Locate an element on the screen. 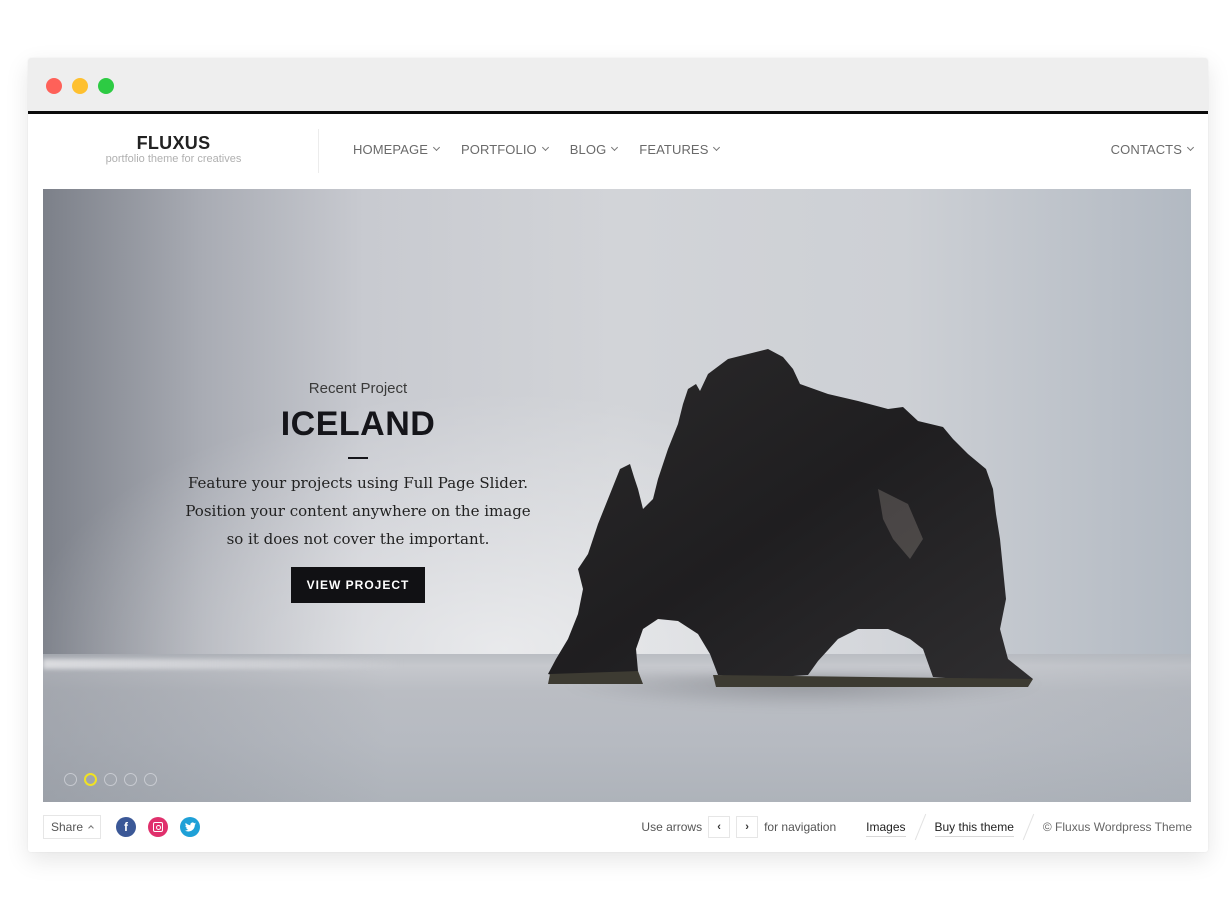 The width and height of the screenshot is (1232, 904). instagram-link is located at coordinates (158, 827).